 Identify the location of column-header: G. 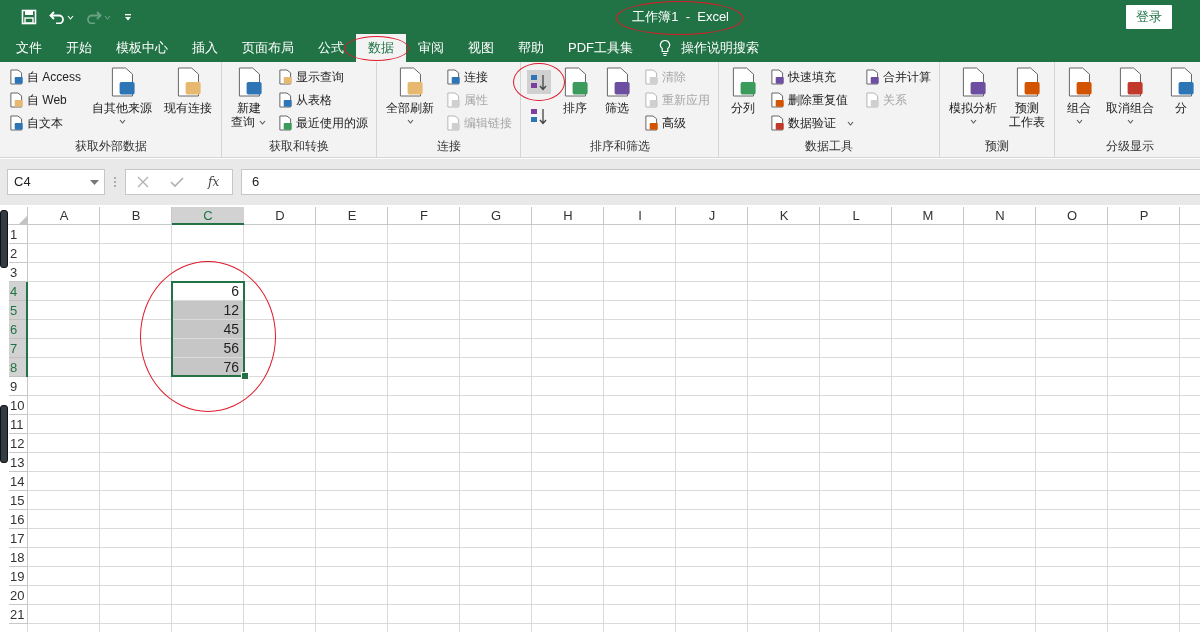
(496, 216).